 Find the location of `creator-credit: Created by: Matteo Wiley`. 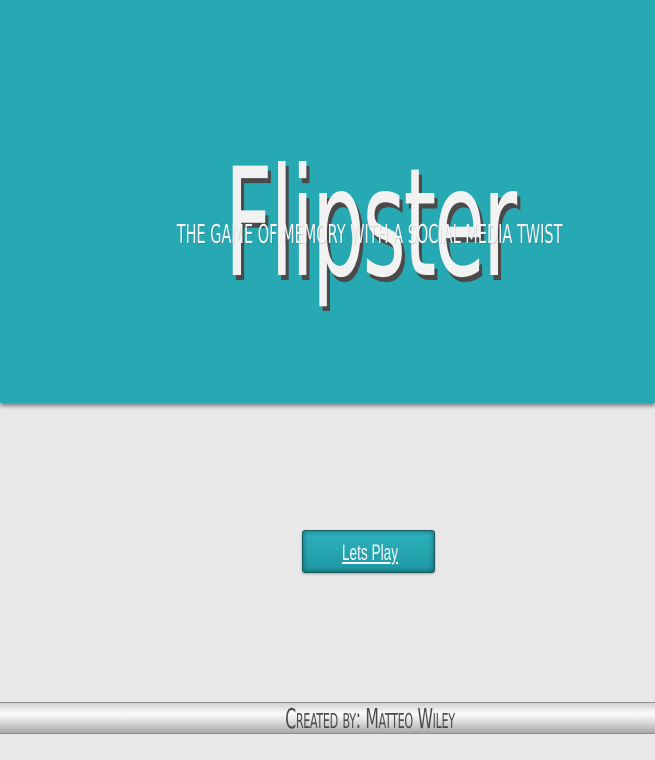

creator-credit: Created by: Matteo Wiley is located at coordinates (370, 718).